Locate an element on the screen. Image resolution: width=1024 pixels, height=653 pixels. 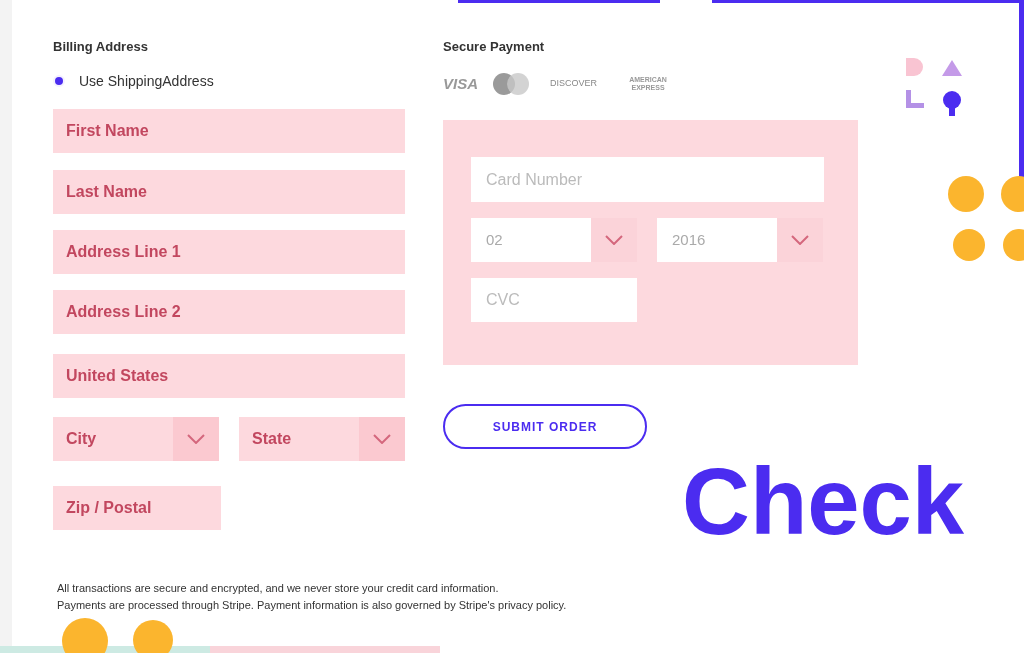
section-title: Secure Payment is located at coordinates (494, 46).